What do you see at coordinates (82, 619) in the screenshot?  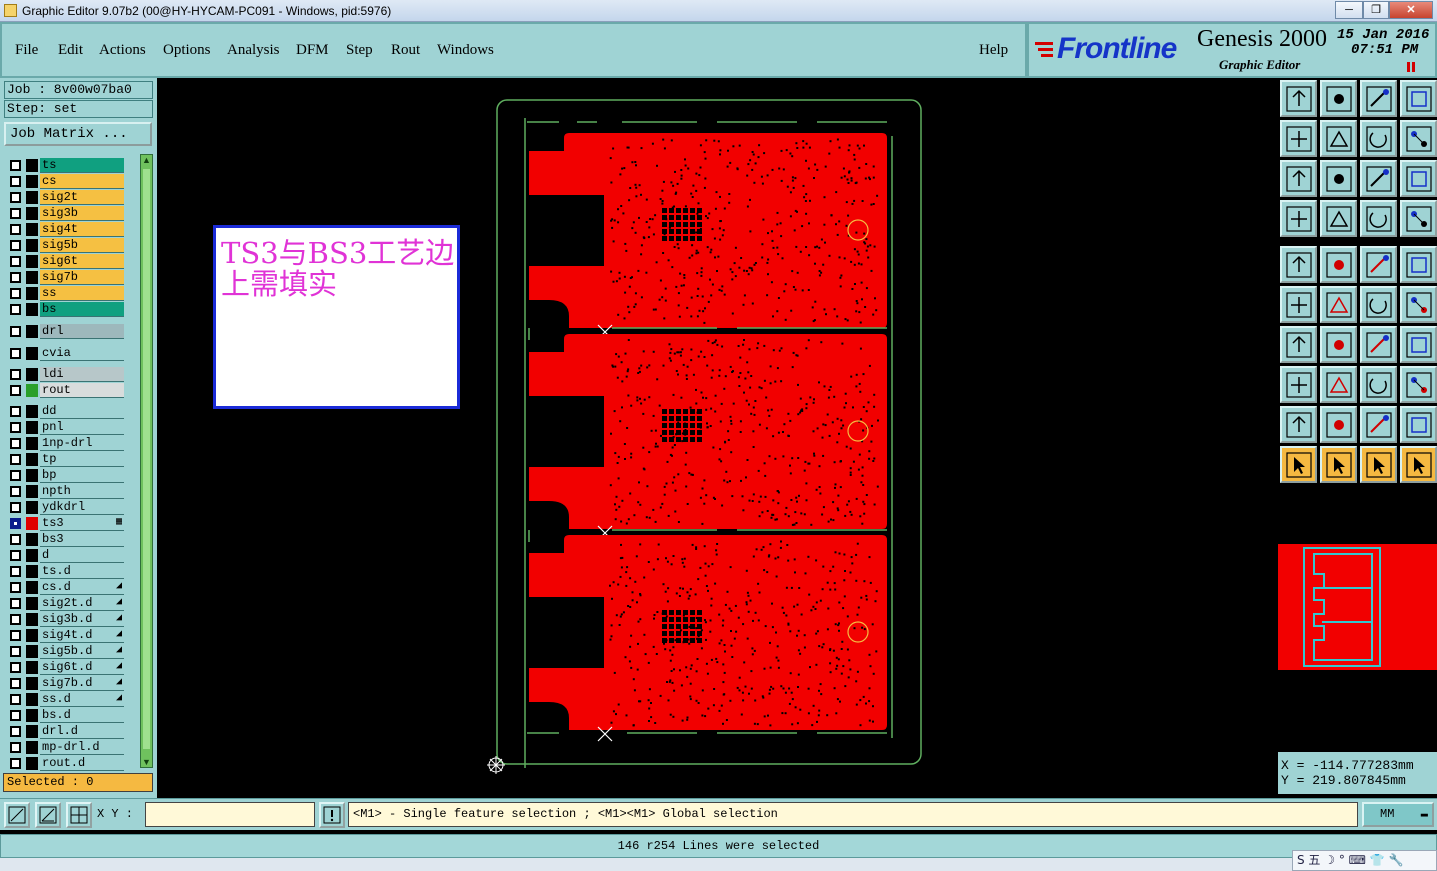 I see `layer-name: sig3b.d ◢` at bounding box center [82, 619].